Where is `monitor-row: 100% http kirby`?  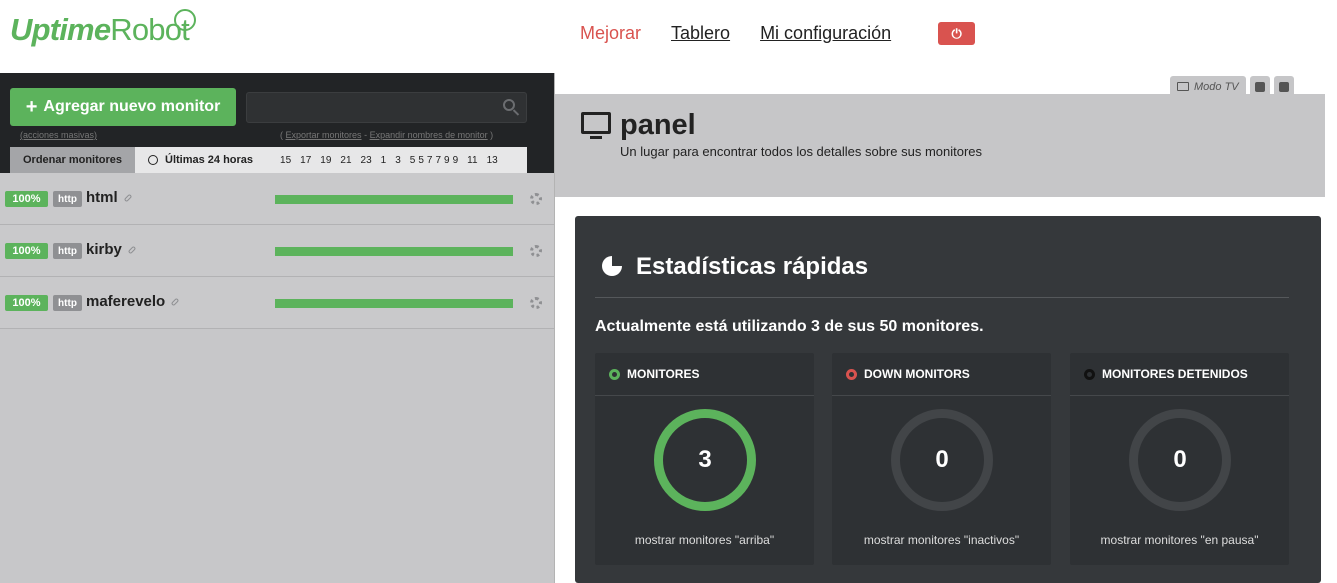
monitor-row: 100% http kirby is located at coordinates (277, 251).